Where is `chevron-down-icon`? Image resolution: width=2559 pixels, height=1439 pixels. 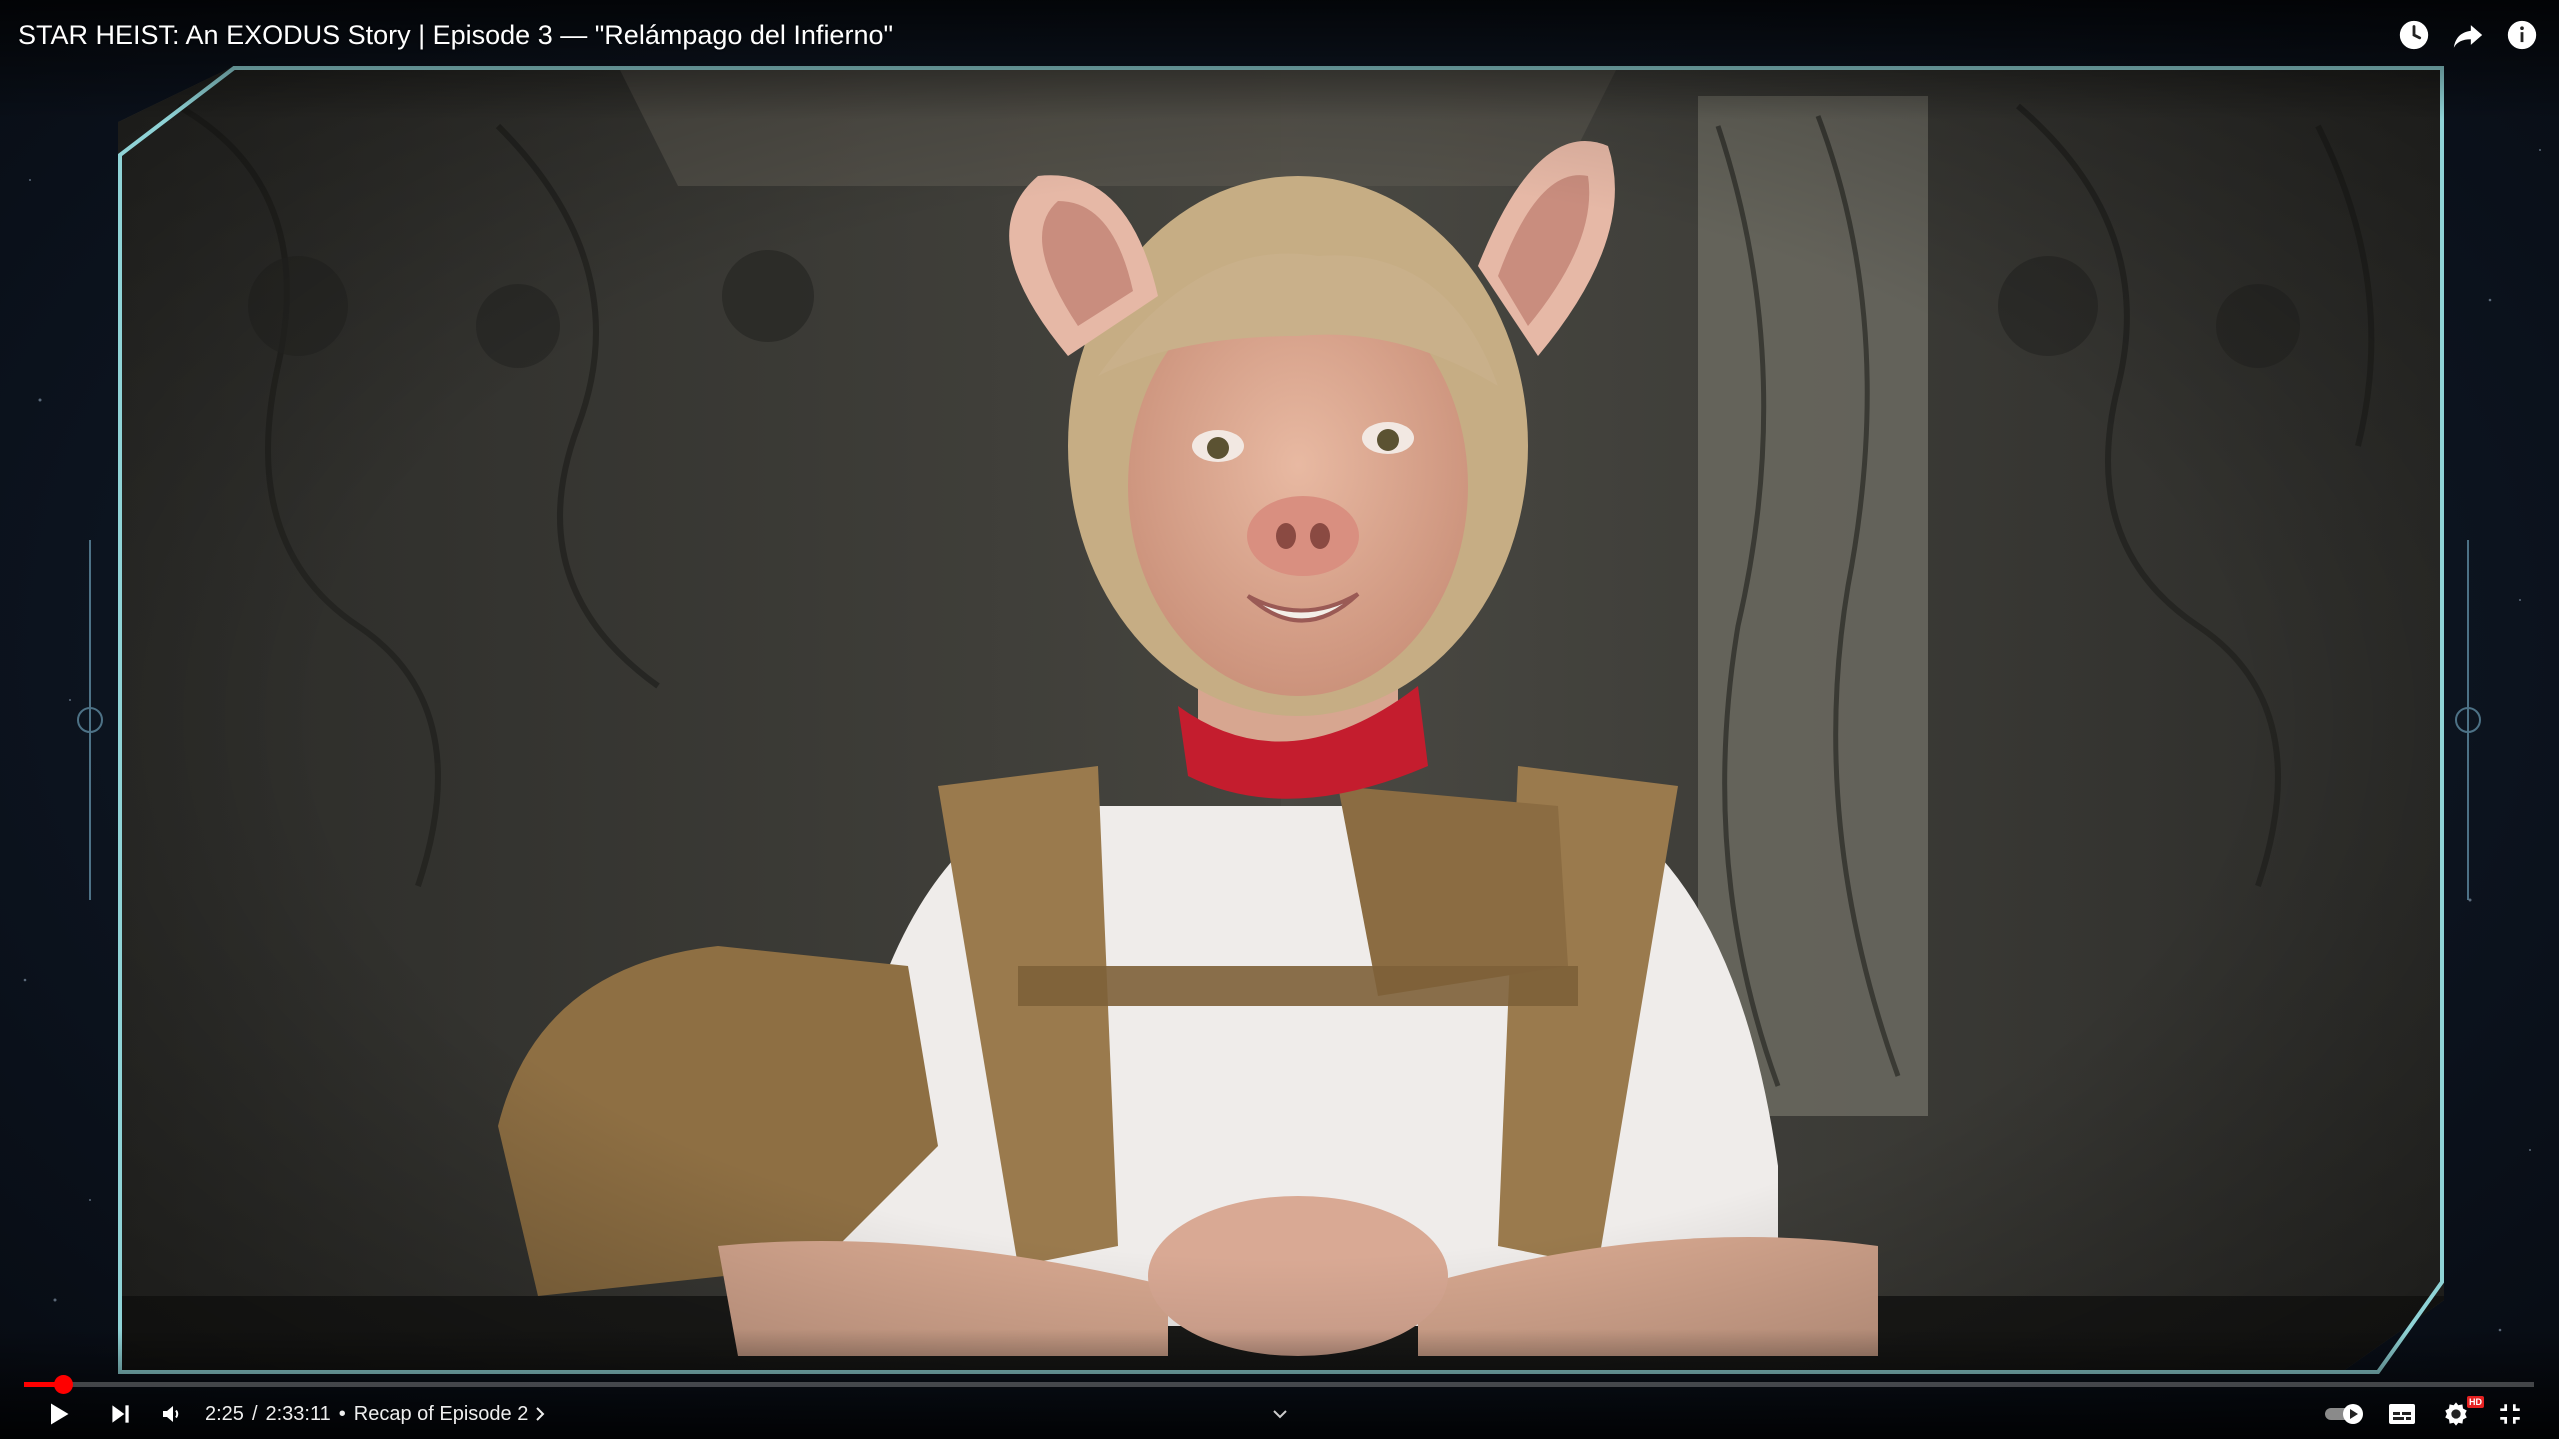 chevron-down-icon is located at coordinates (1280, 1414).